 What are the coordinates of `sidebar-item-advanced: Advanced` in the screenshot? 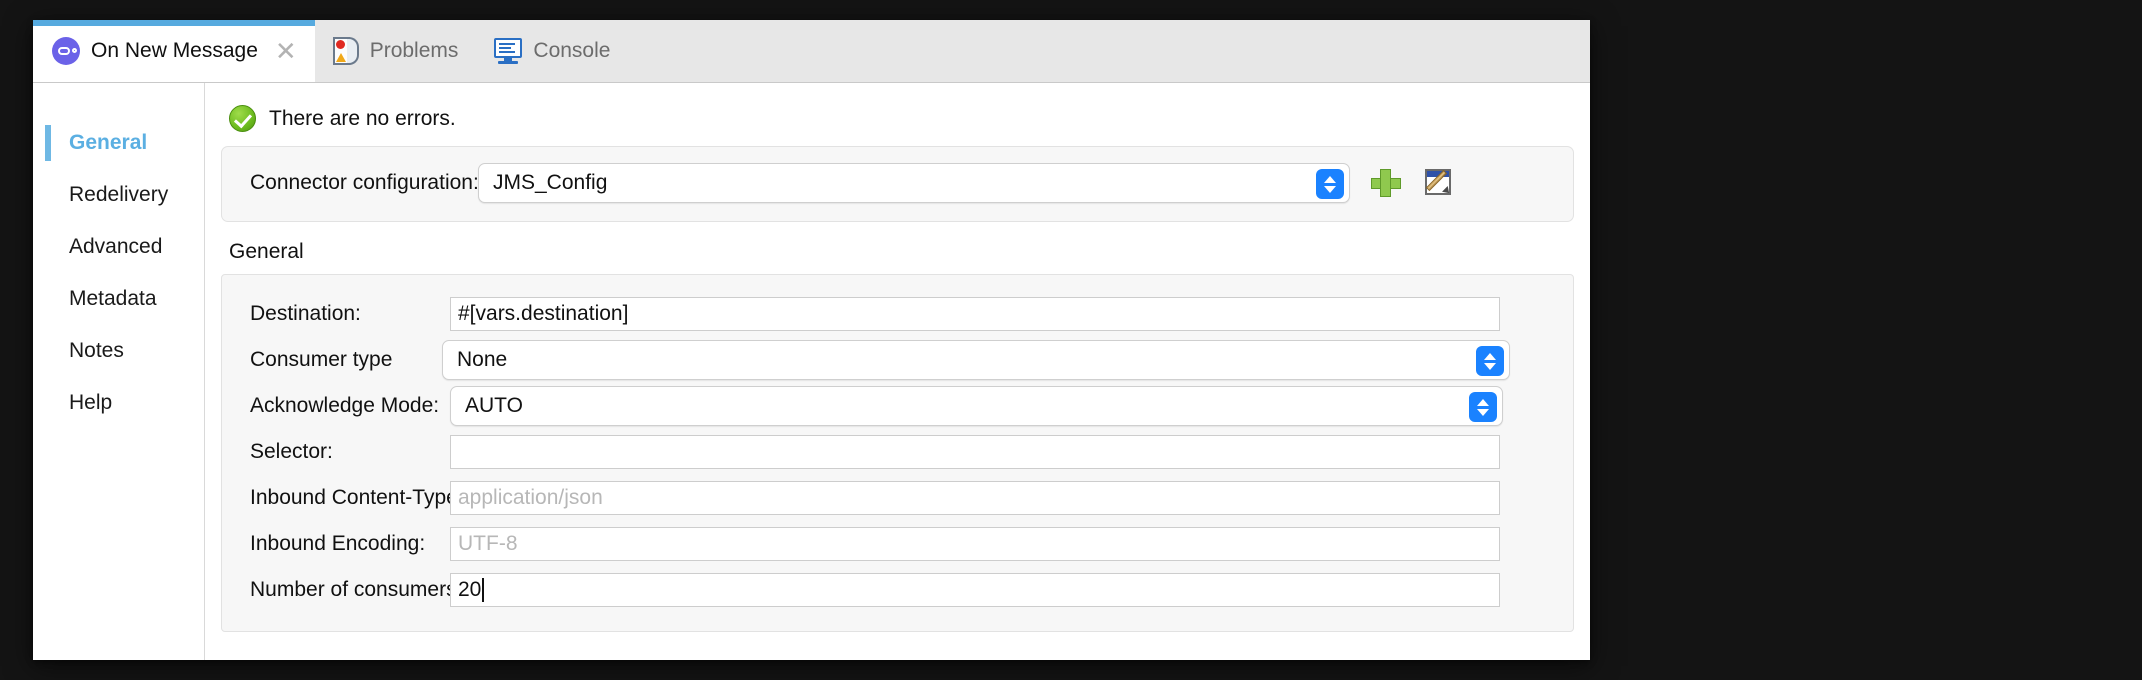 It's located at (118, 247).